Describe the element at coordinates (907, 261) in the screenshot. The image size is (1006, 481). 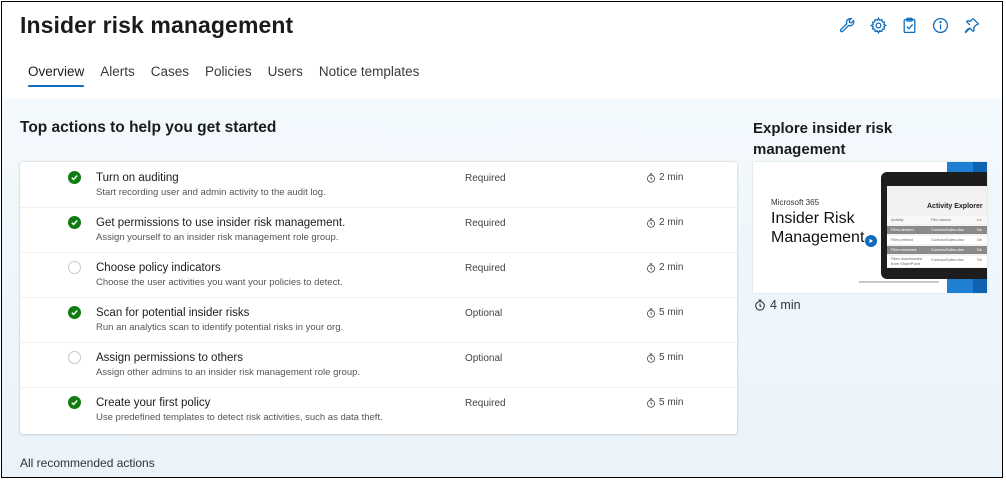
I see `screen-cell: Files downloaded from SharePoint` at that location.